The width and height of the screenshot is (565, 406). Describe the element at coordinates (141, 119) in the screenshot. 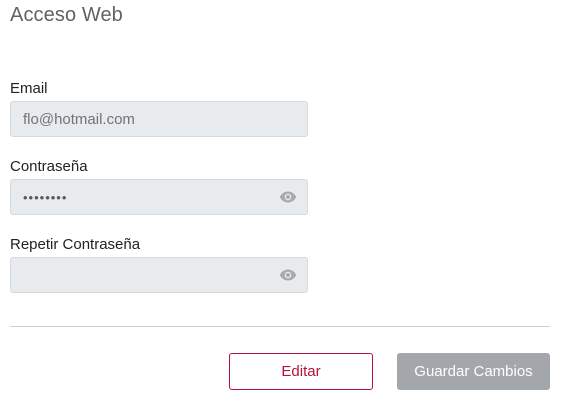

I see `email-field` at that location.